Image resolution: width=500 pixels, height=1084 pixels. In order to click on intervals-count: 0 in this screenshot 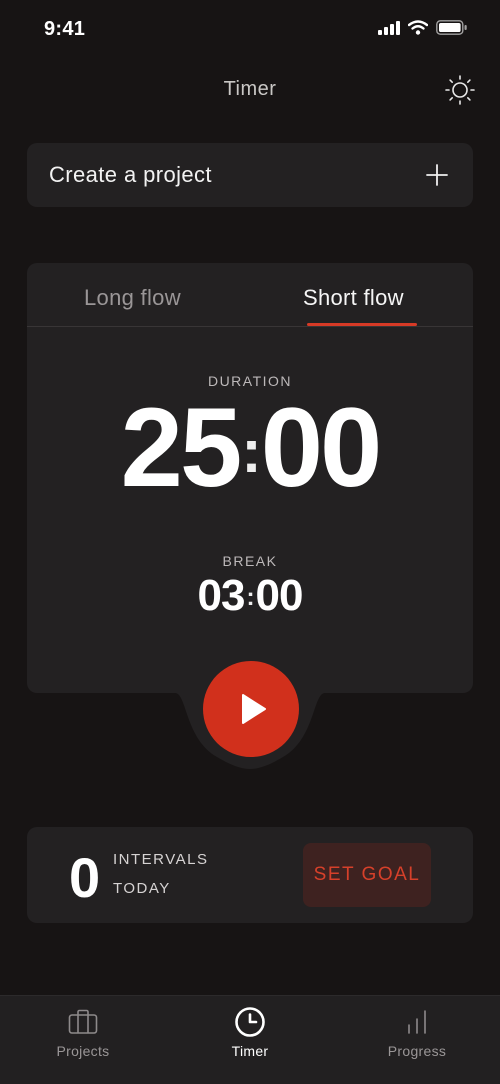, I will do `click(85, 877)`.